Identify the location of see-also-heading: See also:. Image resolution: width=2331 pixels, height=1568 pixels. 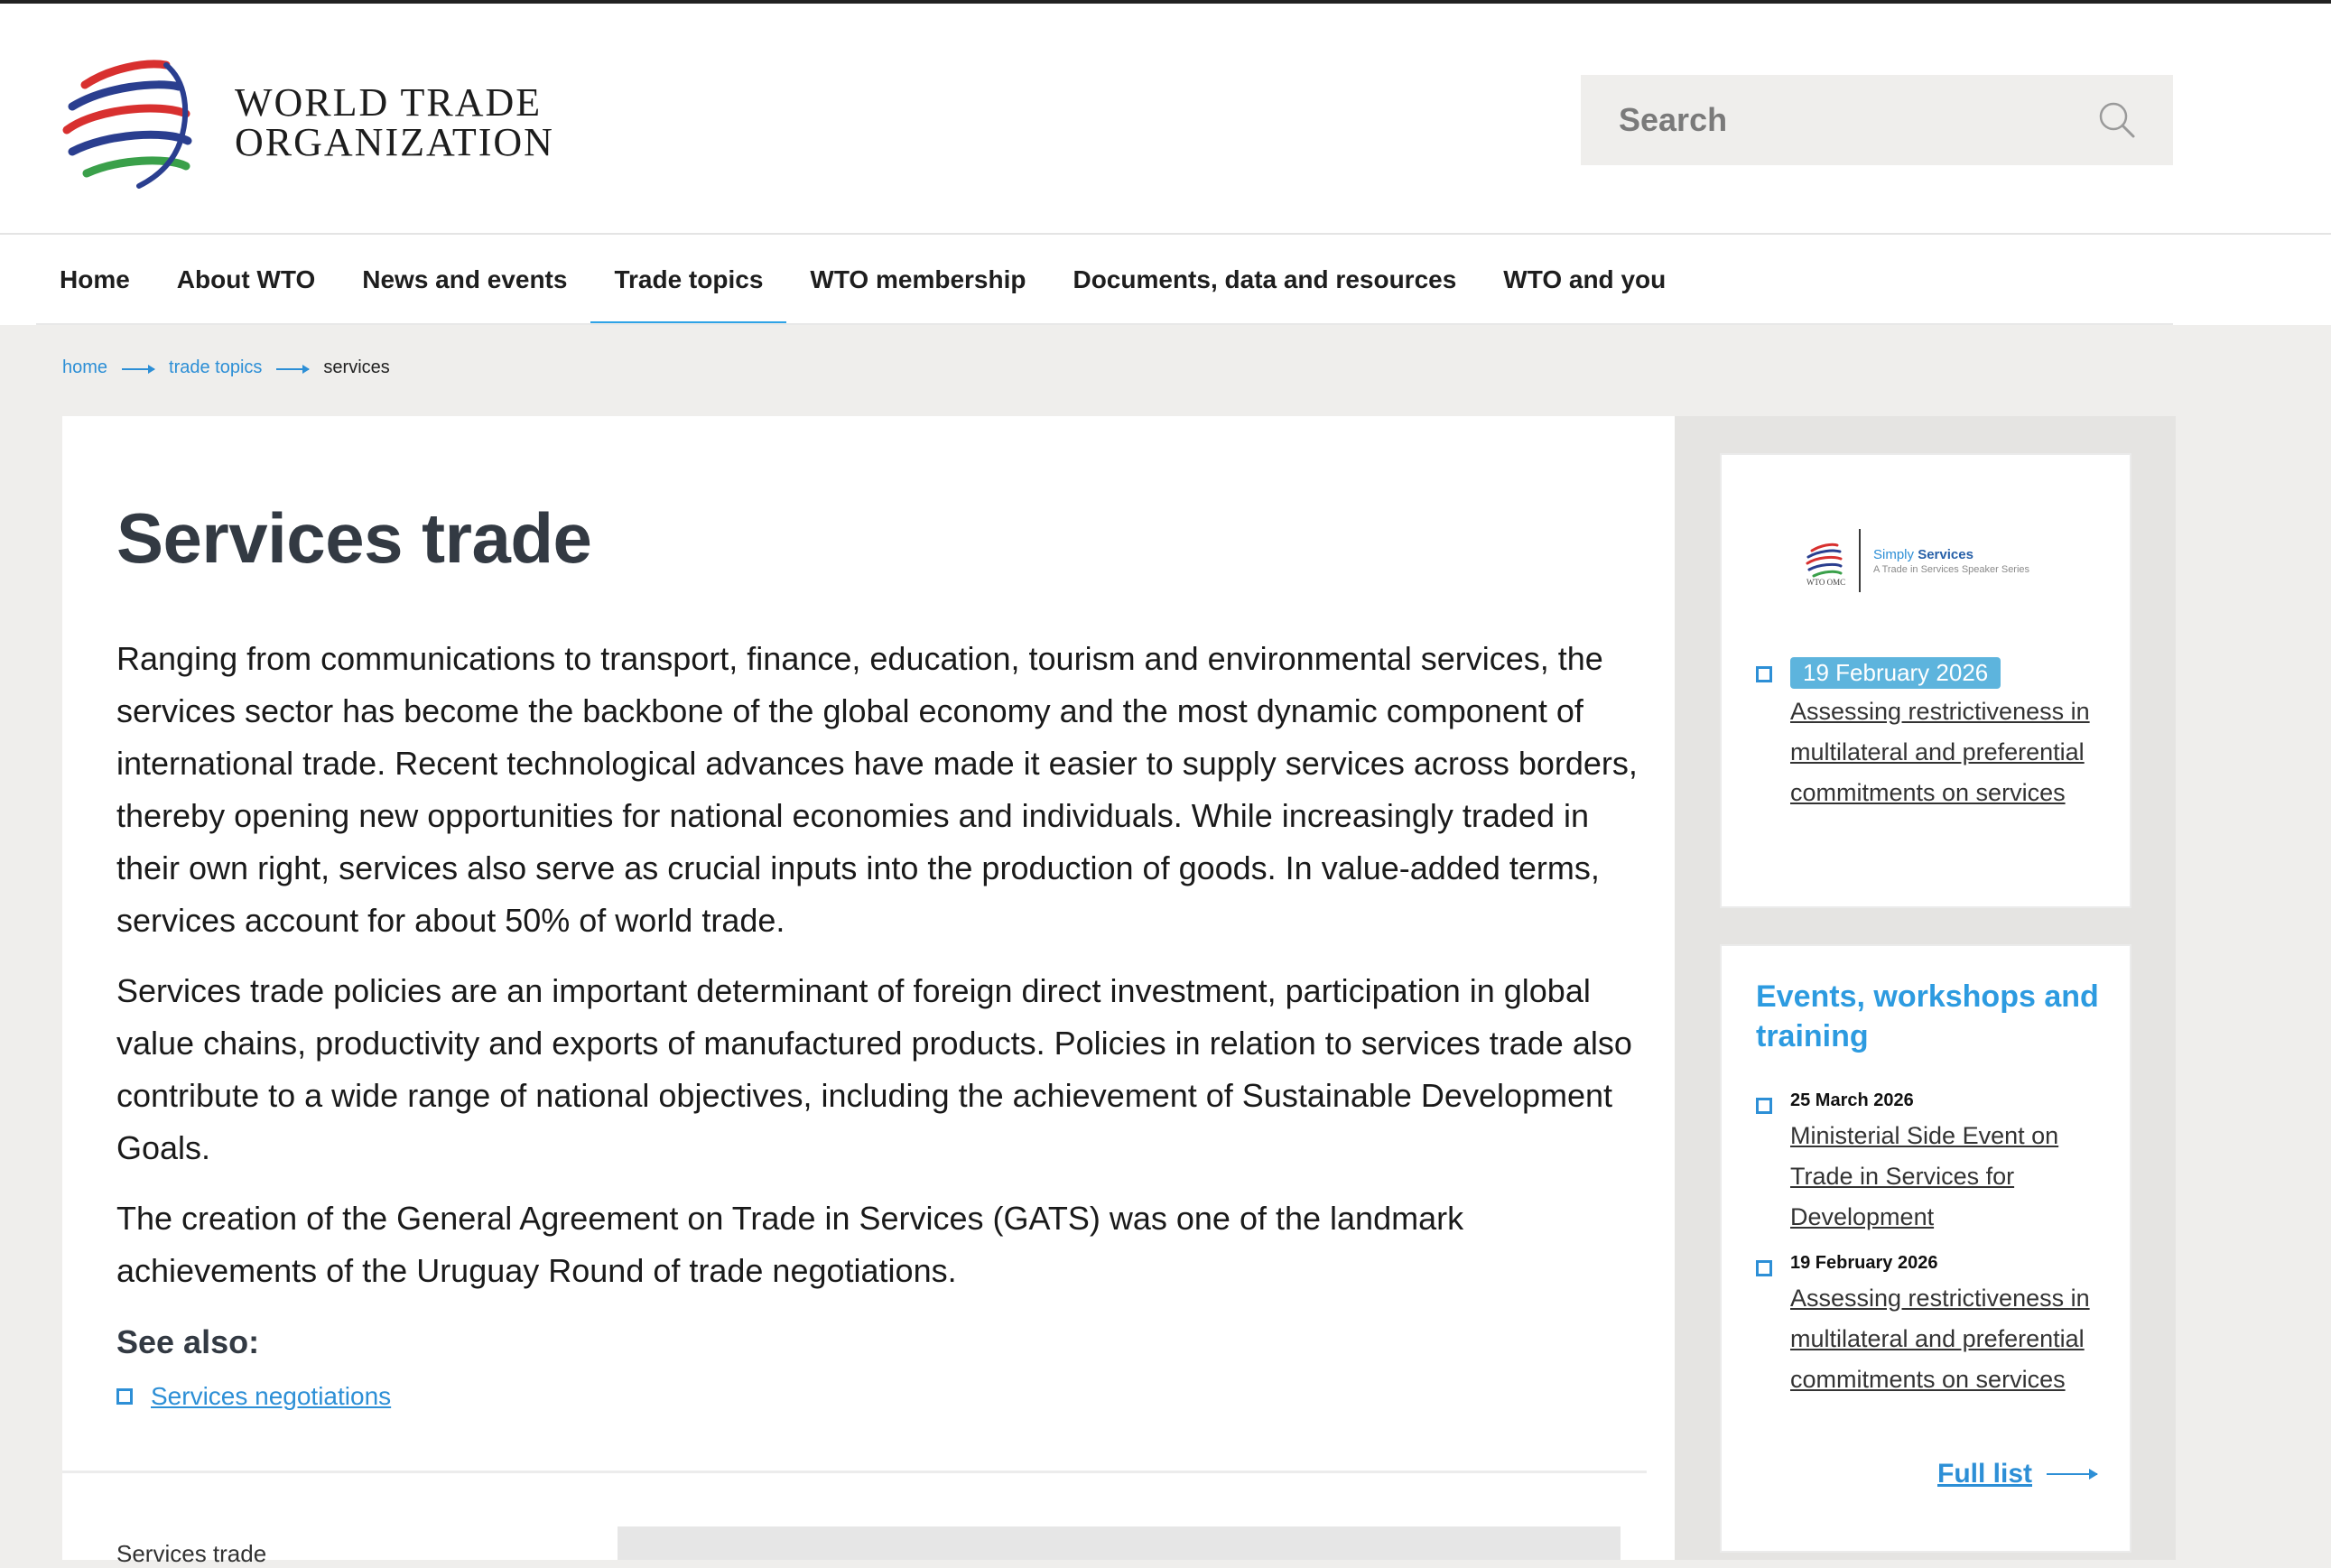
(188, 1341).